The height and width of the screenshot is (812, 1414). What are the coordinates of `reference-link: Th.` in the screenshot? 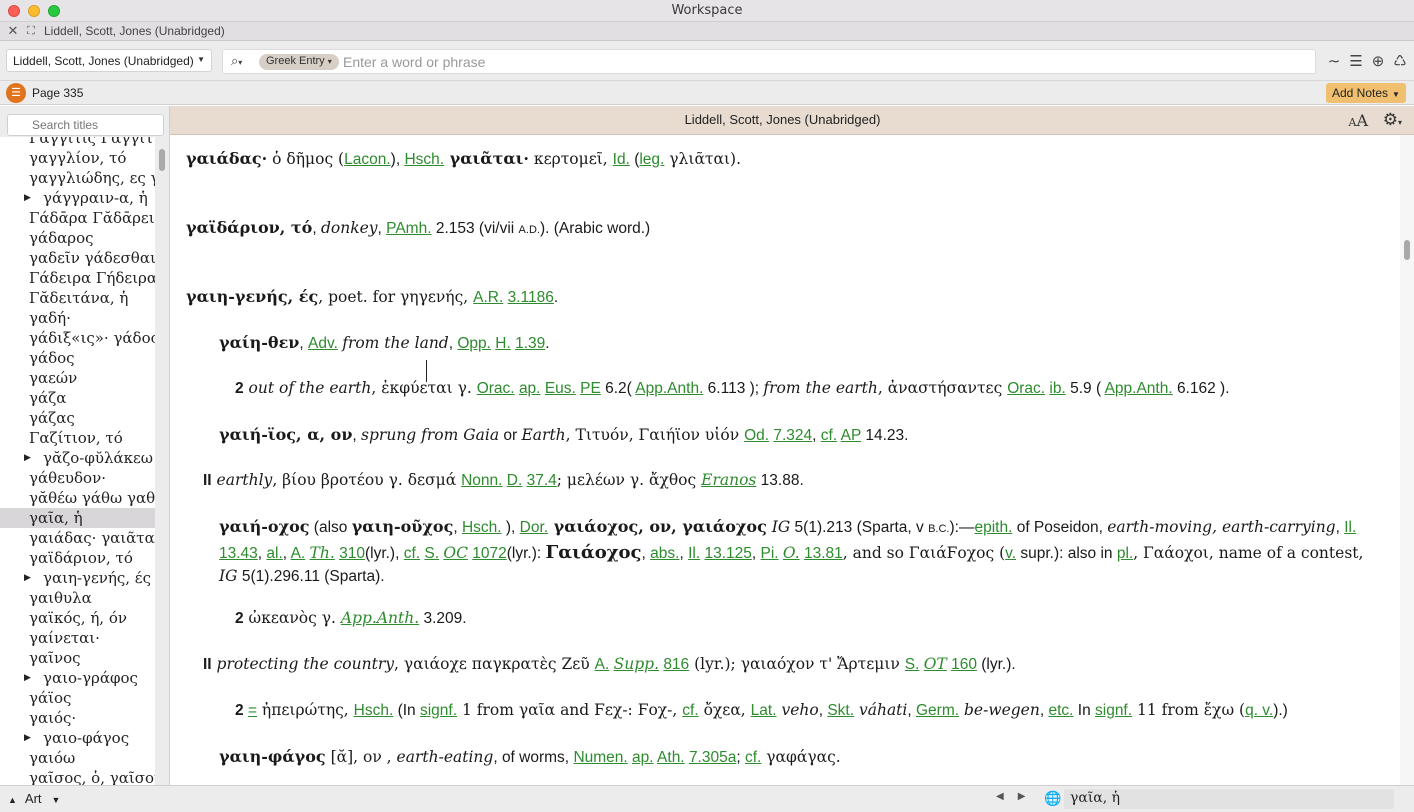 It's located at (322, 553).